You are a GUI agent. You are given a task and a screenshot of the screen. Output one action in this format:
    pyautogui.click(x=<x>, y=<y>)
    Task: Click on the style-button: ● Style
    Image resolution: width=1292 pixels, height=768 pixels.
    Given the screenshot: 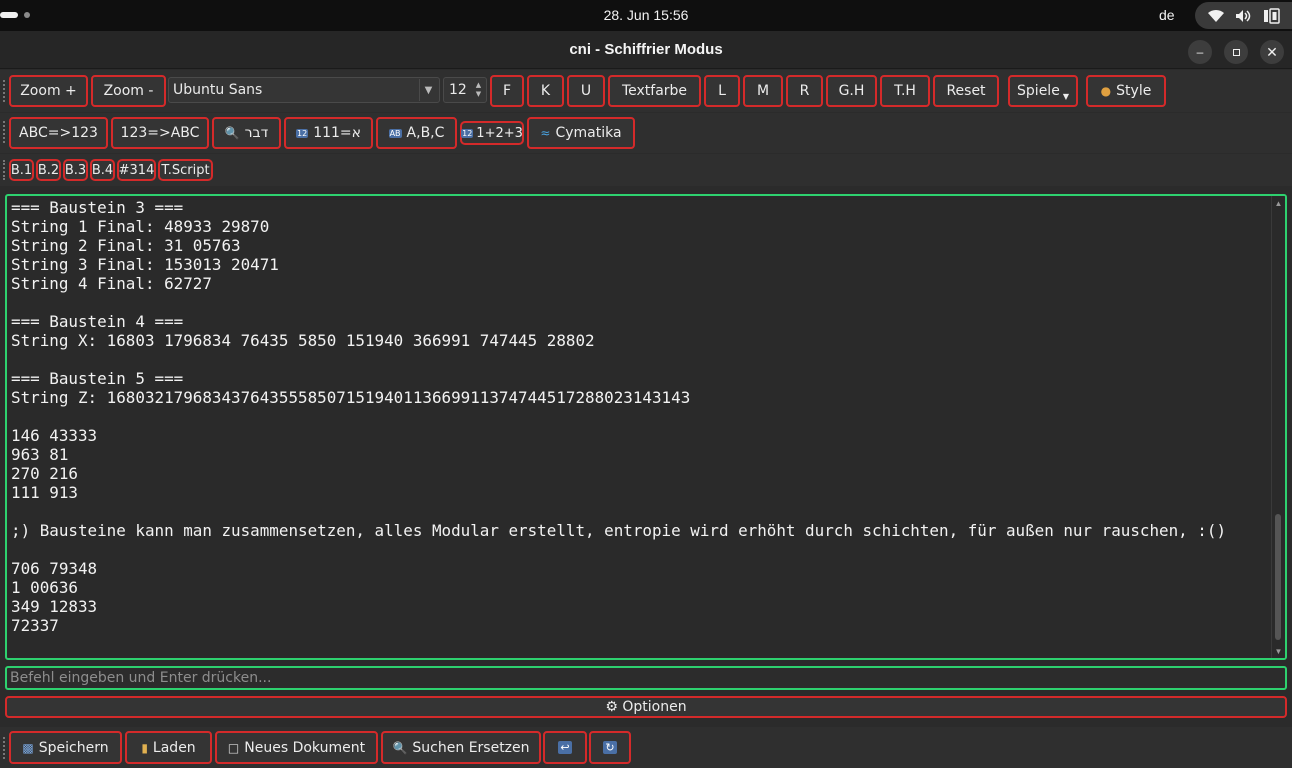 What is the action you would take?
    pyautogui.click(x=1126, y=91)
    